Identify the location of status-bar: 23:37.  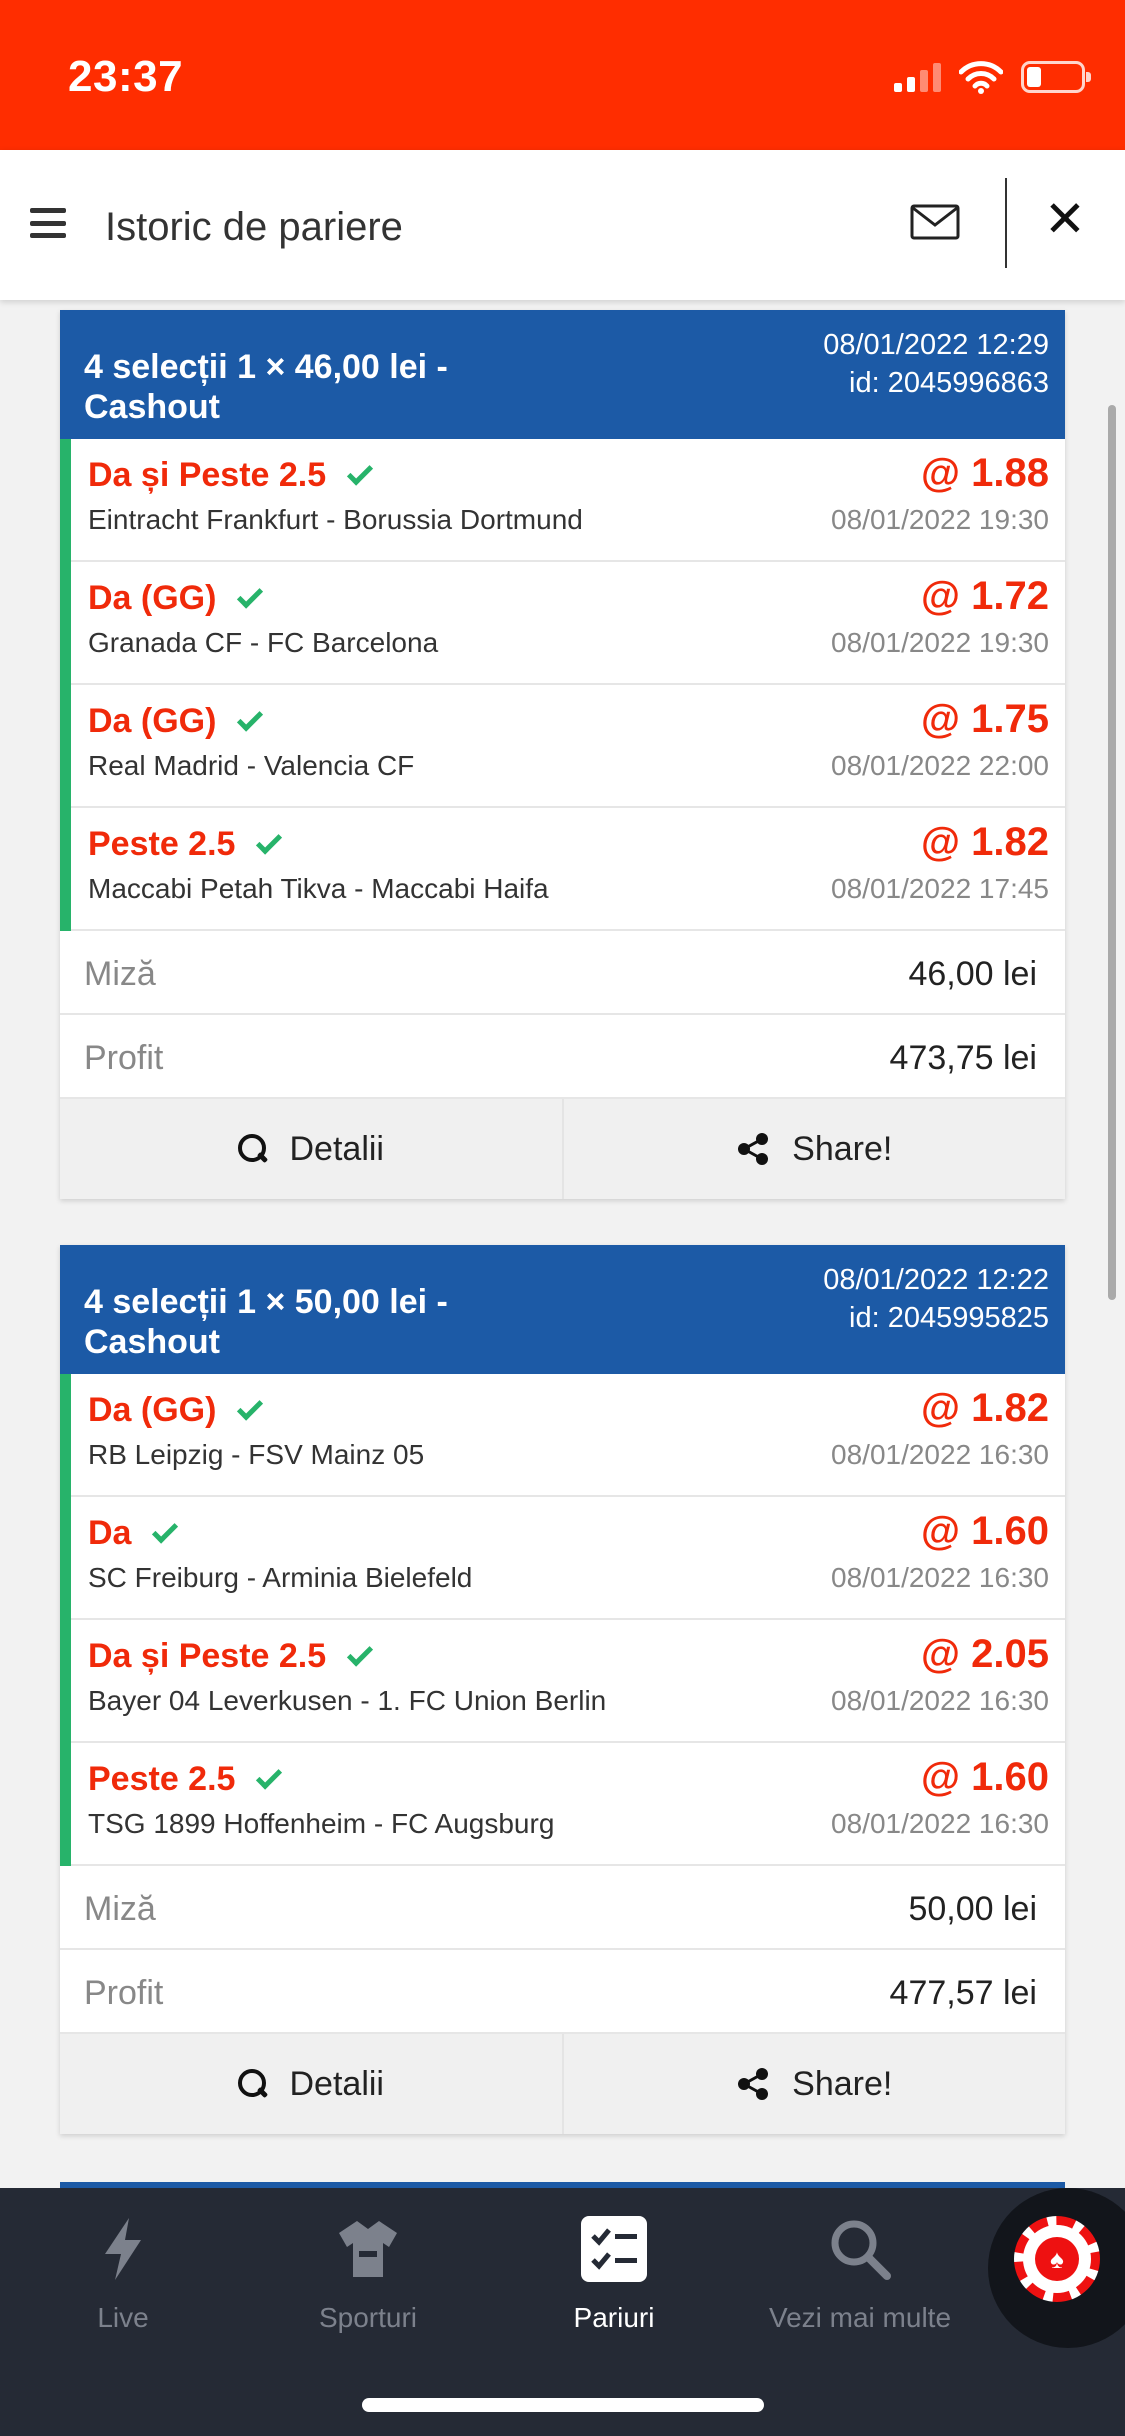
(562, 75).